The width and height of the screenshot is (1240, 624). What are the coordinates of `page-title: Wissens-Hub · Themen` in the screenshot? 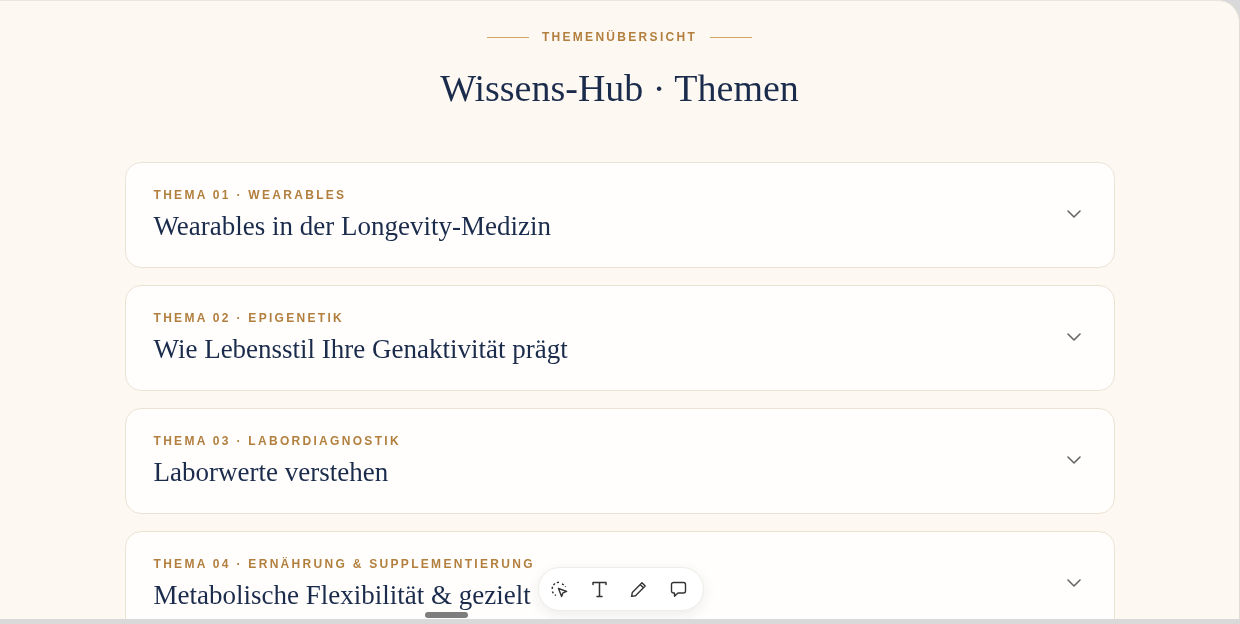 It's located at (619, 88).